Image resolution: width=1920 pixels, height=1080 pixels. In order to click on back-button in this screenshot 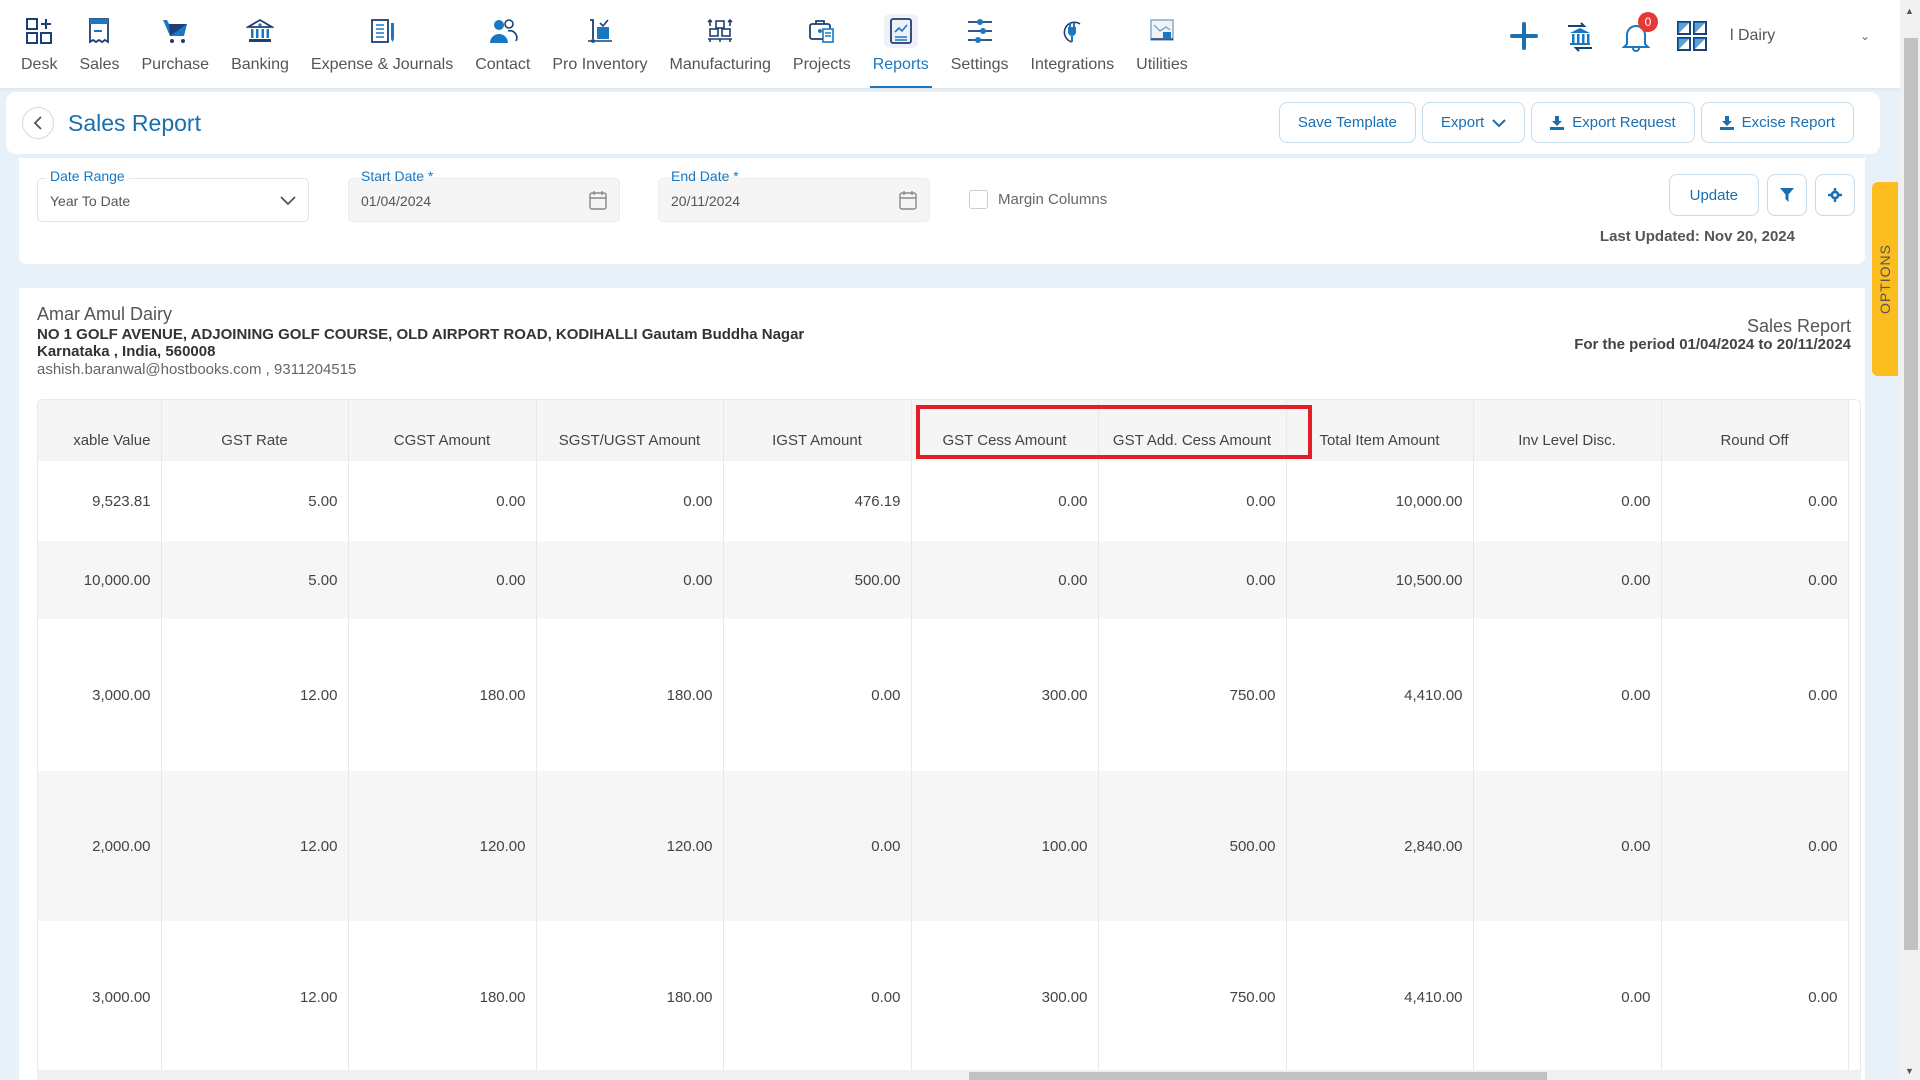, I will do `click(38, 123)`.